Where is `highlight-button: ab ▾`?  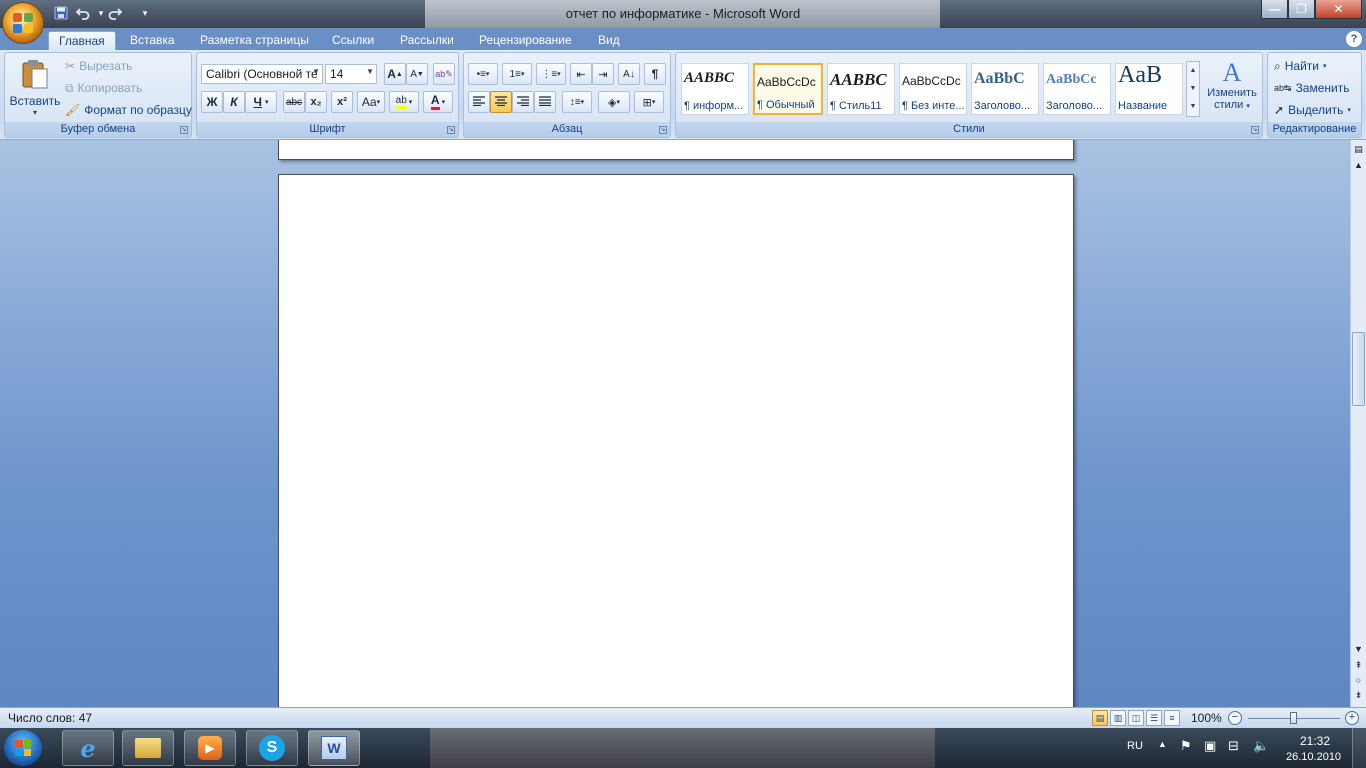 highlight-button: ab ▾ is located at coordinates (404, 102).